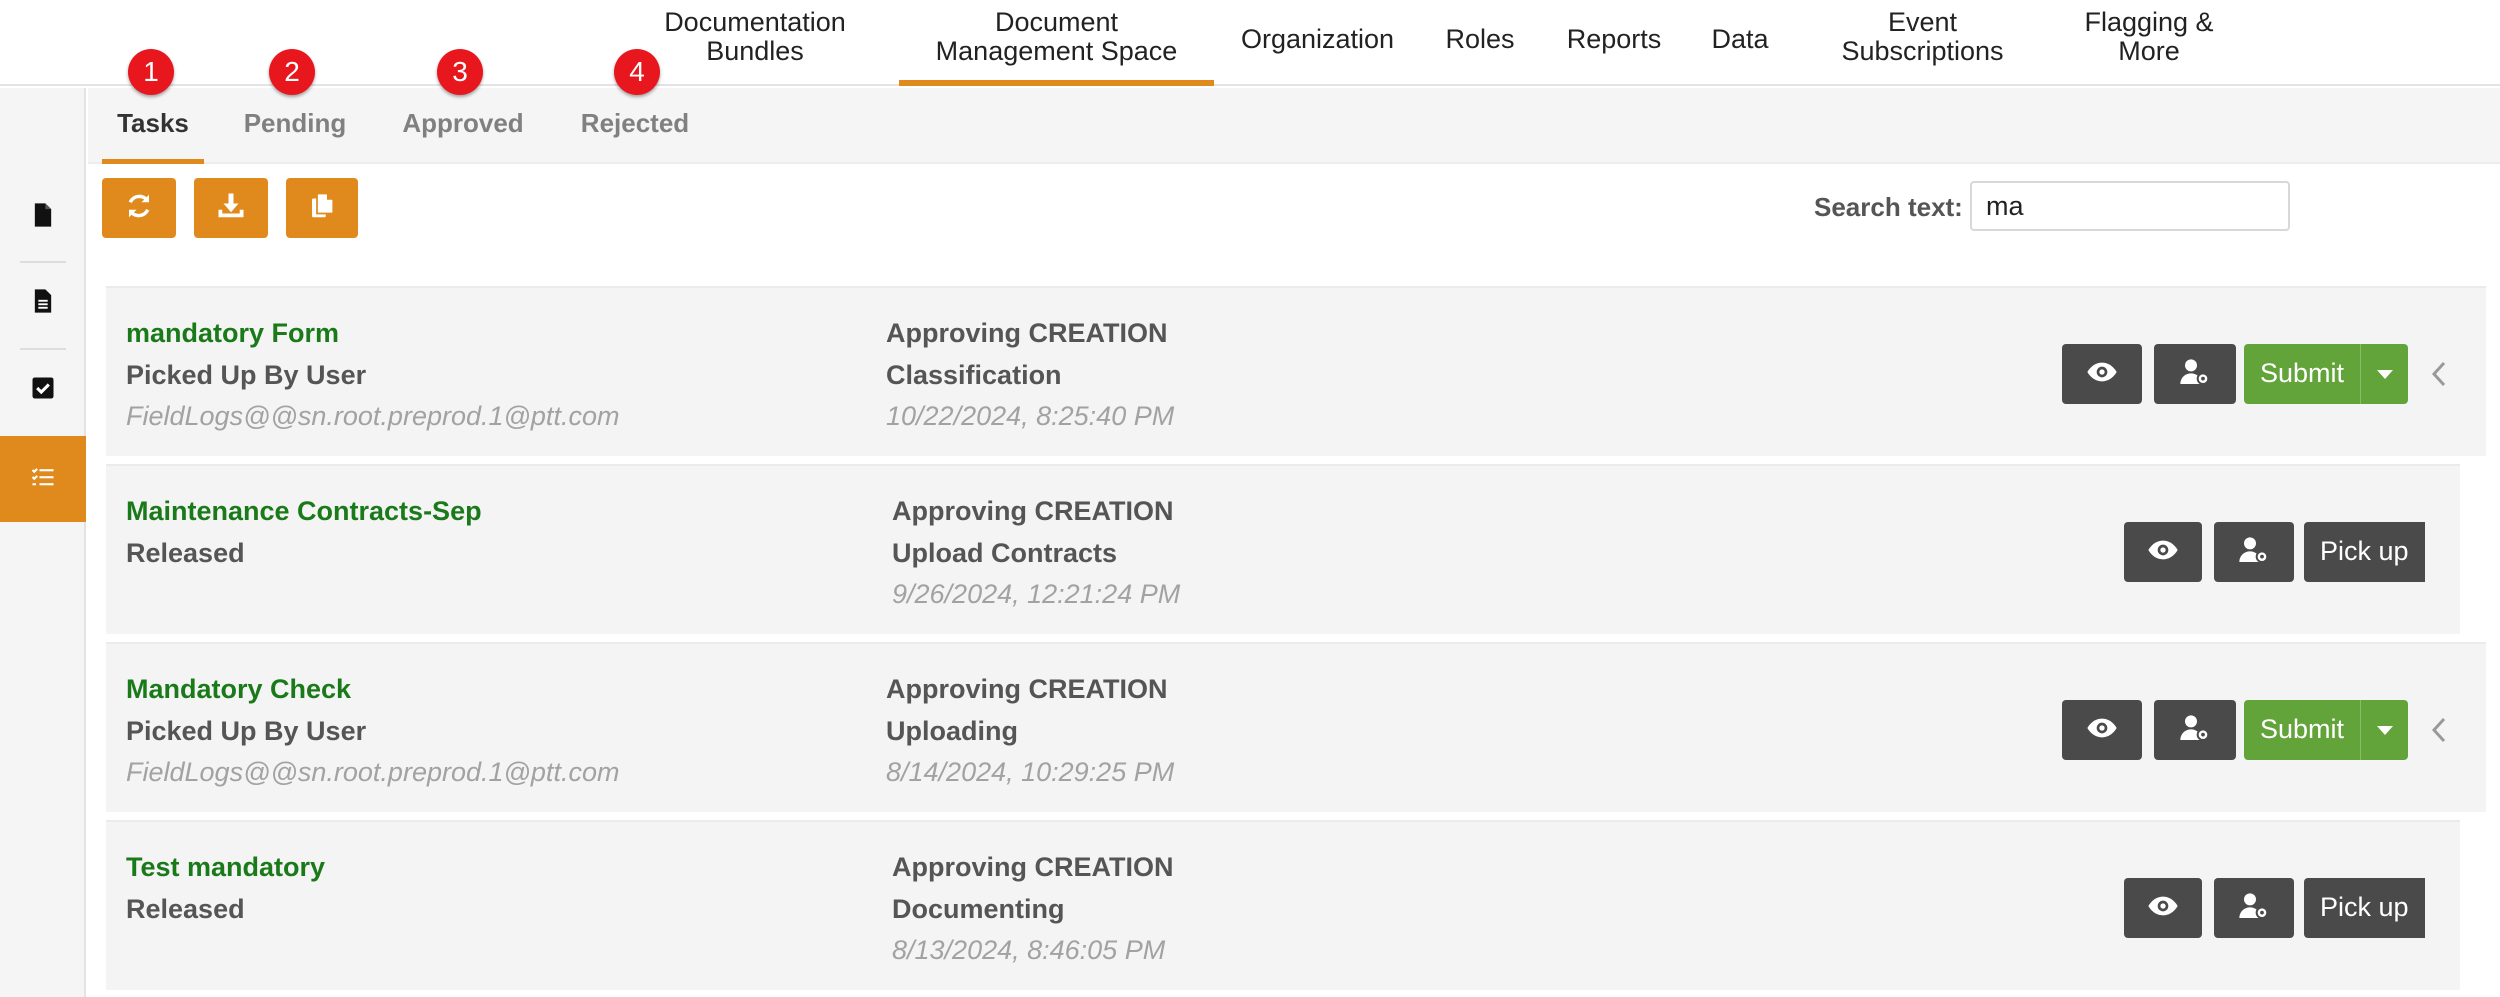 This screenshot has height=997, width=2500. I want to click on nav-data: Data, so click(1740, 47).